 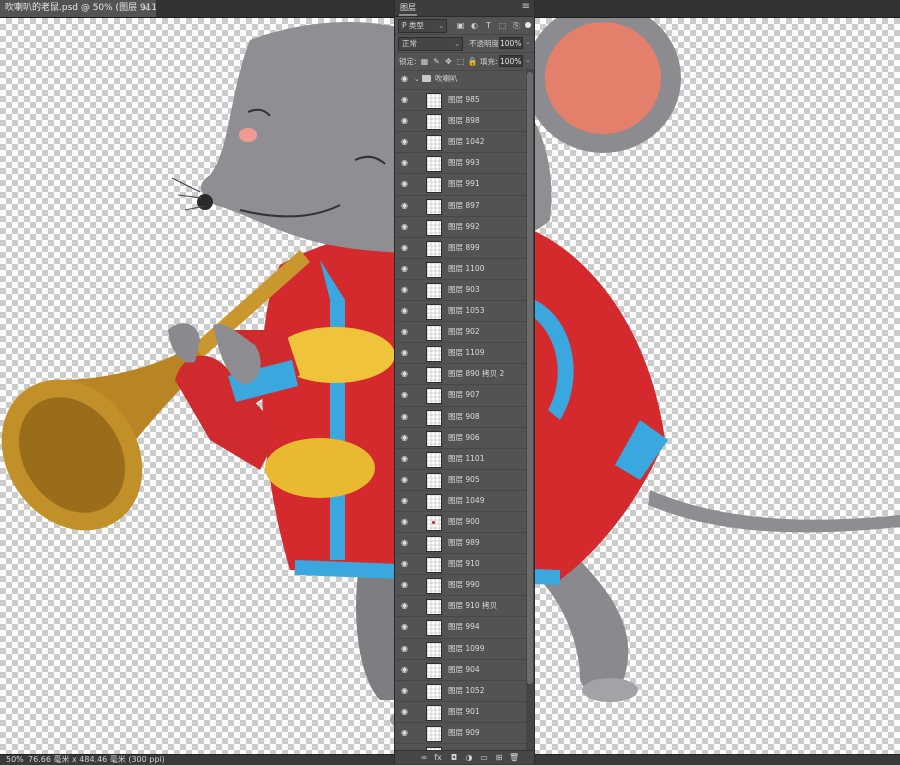 What do you see at coordinates (460, 501) in the screenshot?
I see `layer-row: ◉ 图层 1049` at bounding box center [460, 501].